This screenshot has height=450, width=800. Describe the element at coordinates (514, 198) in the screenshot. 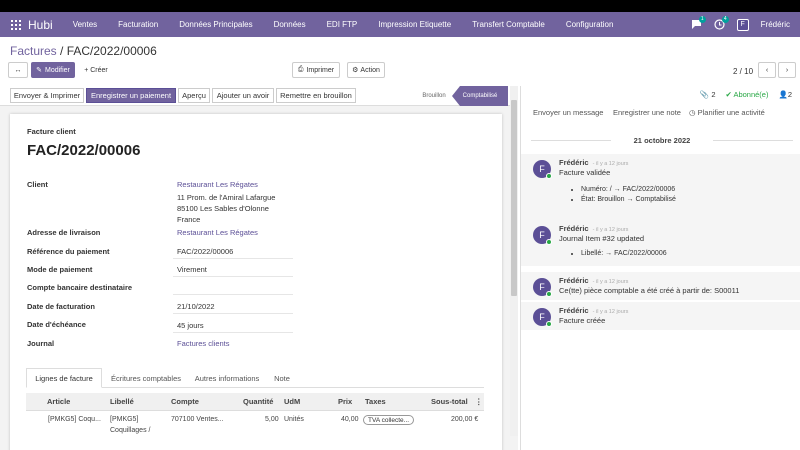

I see `scrollbar-thumb` at that location.